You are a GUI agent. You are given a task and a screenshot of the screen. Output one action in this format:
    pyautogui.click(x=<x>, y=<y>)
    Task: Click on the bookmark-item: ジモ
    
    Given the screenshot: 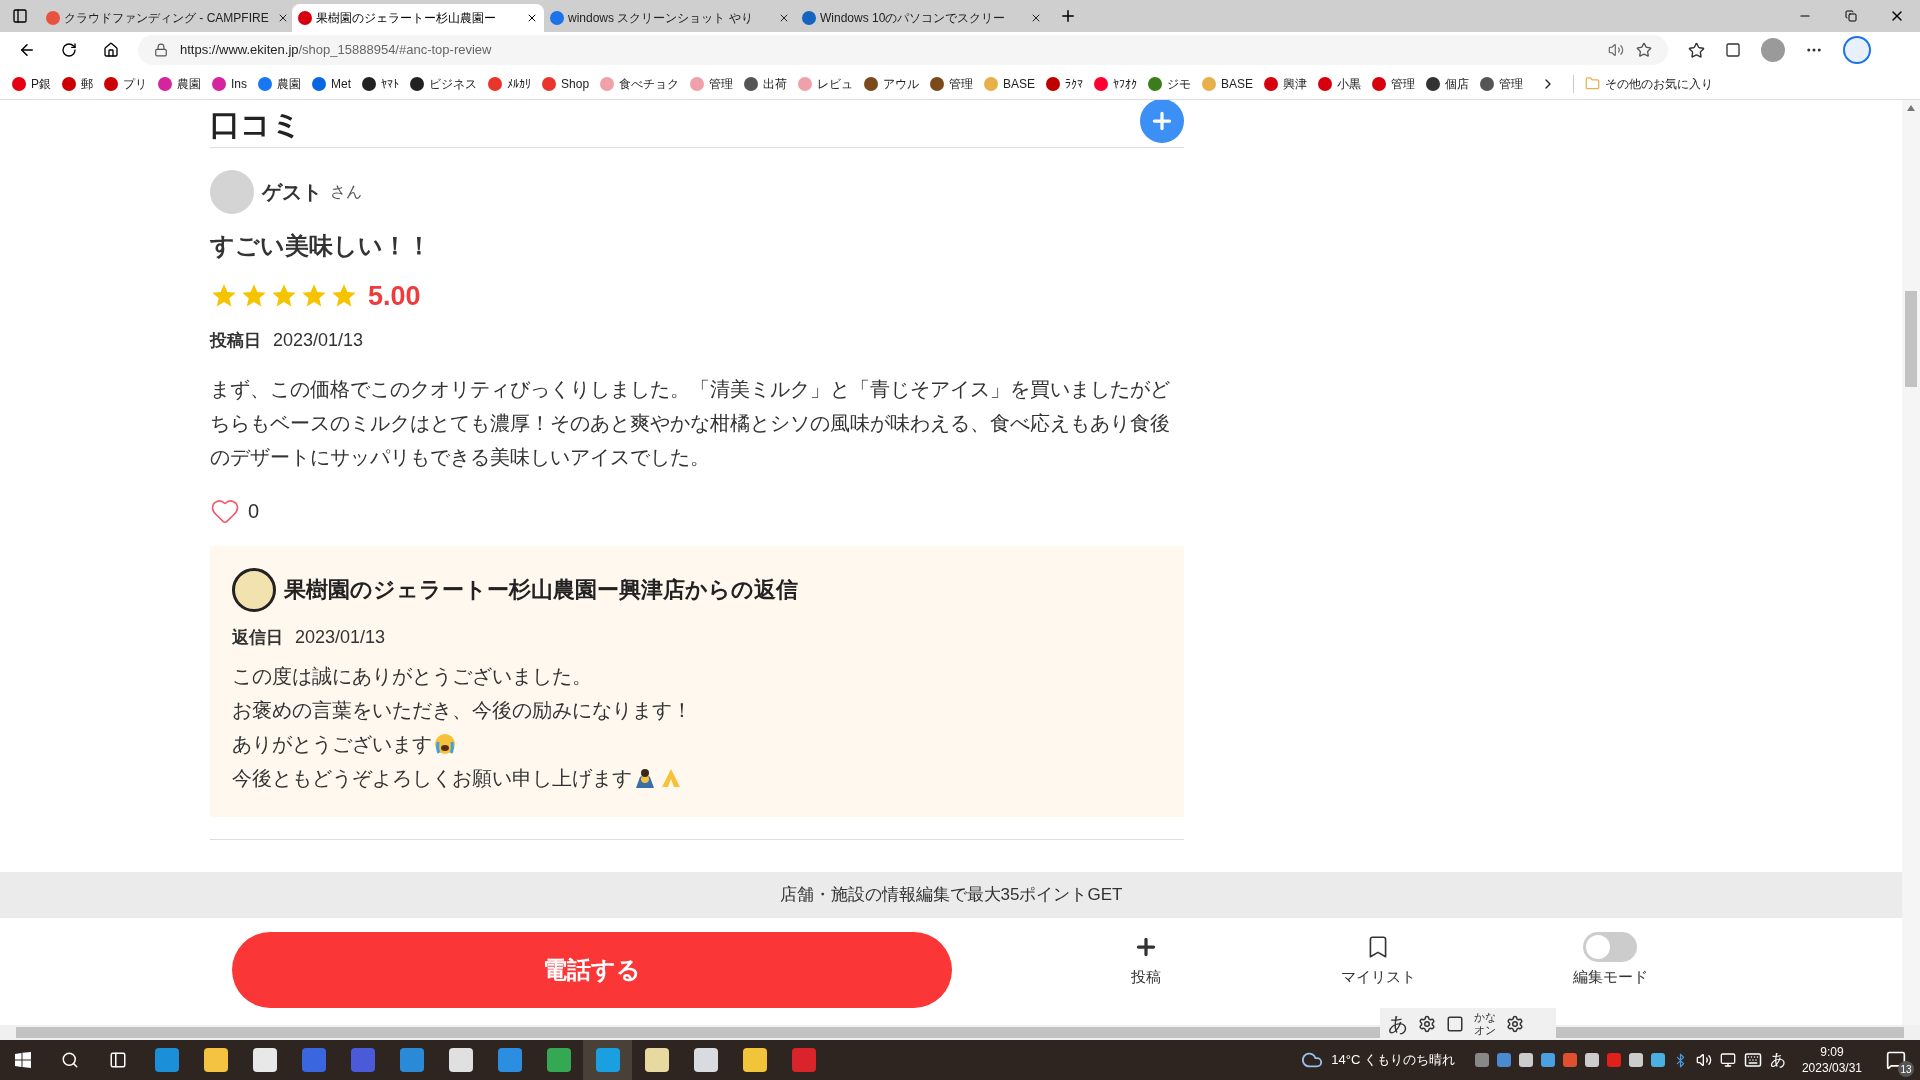 What is the action you would take?
    pyautogui.click(x=1170, y=83)
    